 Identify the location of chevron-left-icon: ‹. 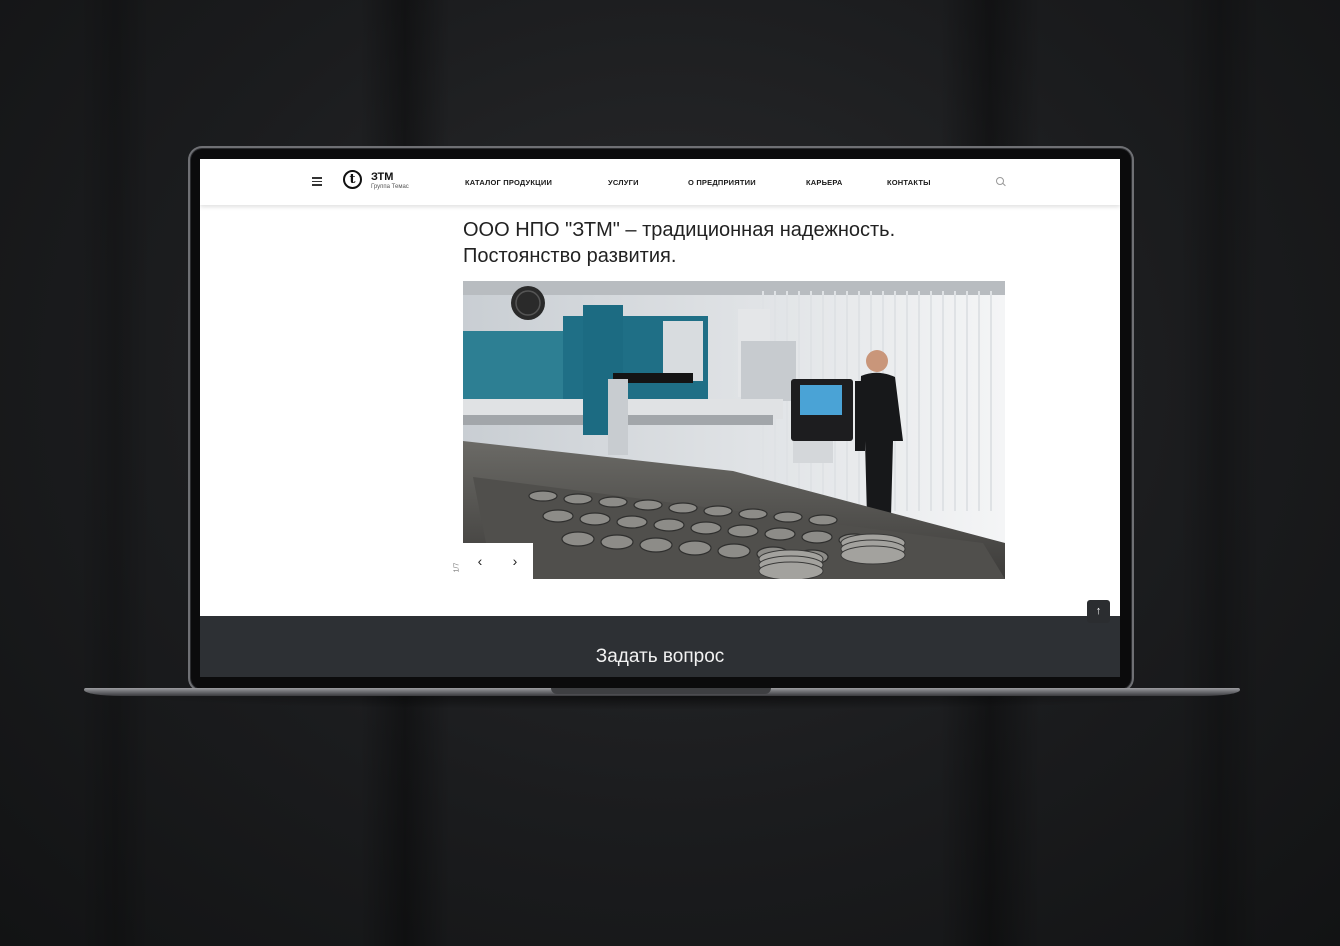
(480, 561).